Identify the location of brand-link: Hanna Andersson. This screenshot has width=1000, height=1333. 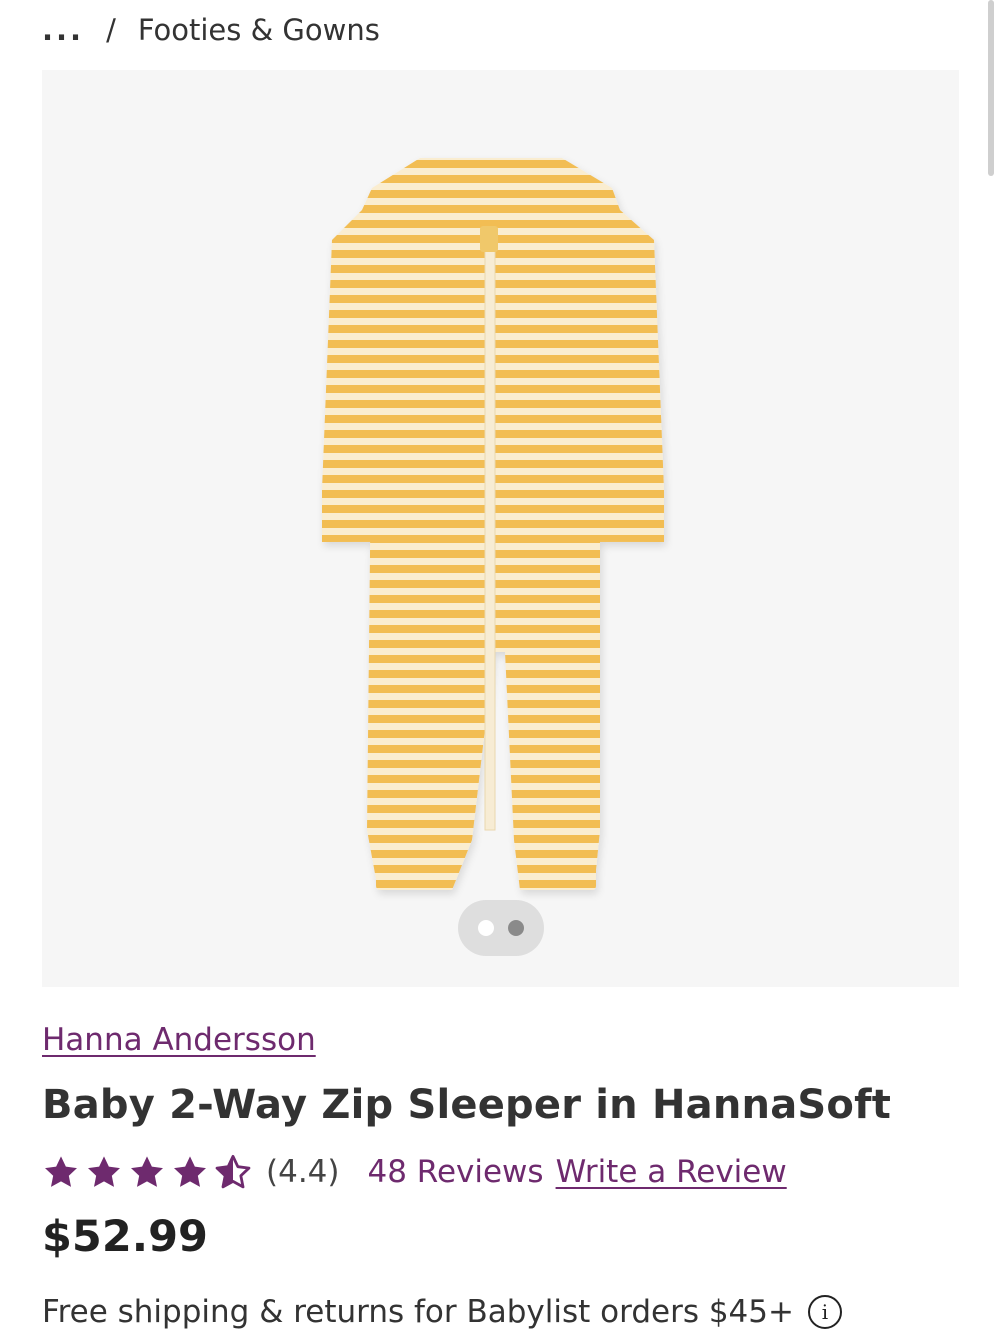
(179, 1040).